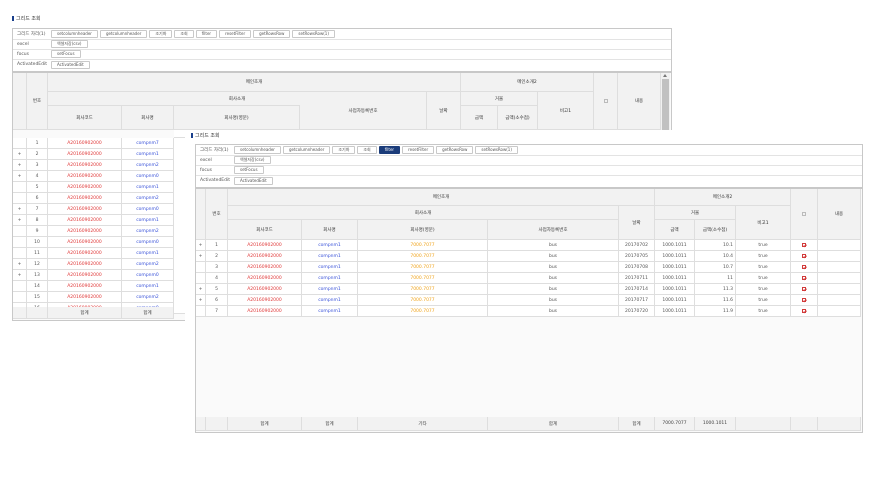  I want to click on scrollbar-thumb, so click(665, 107).